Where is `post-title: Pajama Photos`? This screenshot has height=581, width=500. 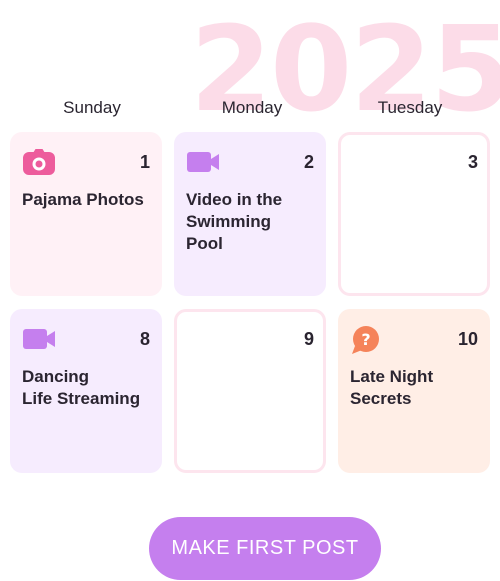
post-title: Pajama Photos is located at coordinates (83, 199).